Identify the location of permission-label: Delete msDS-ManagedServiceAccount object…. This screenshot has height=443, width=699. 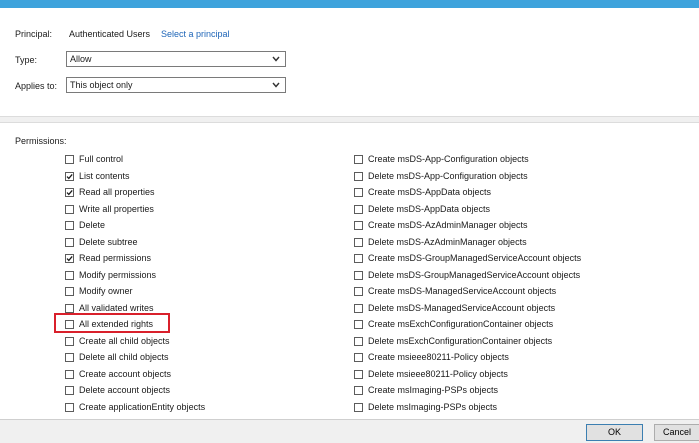
(462, 308).